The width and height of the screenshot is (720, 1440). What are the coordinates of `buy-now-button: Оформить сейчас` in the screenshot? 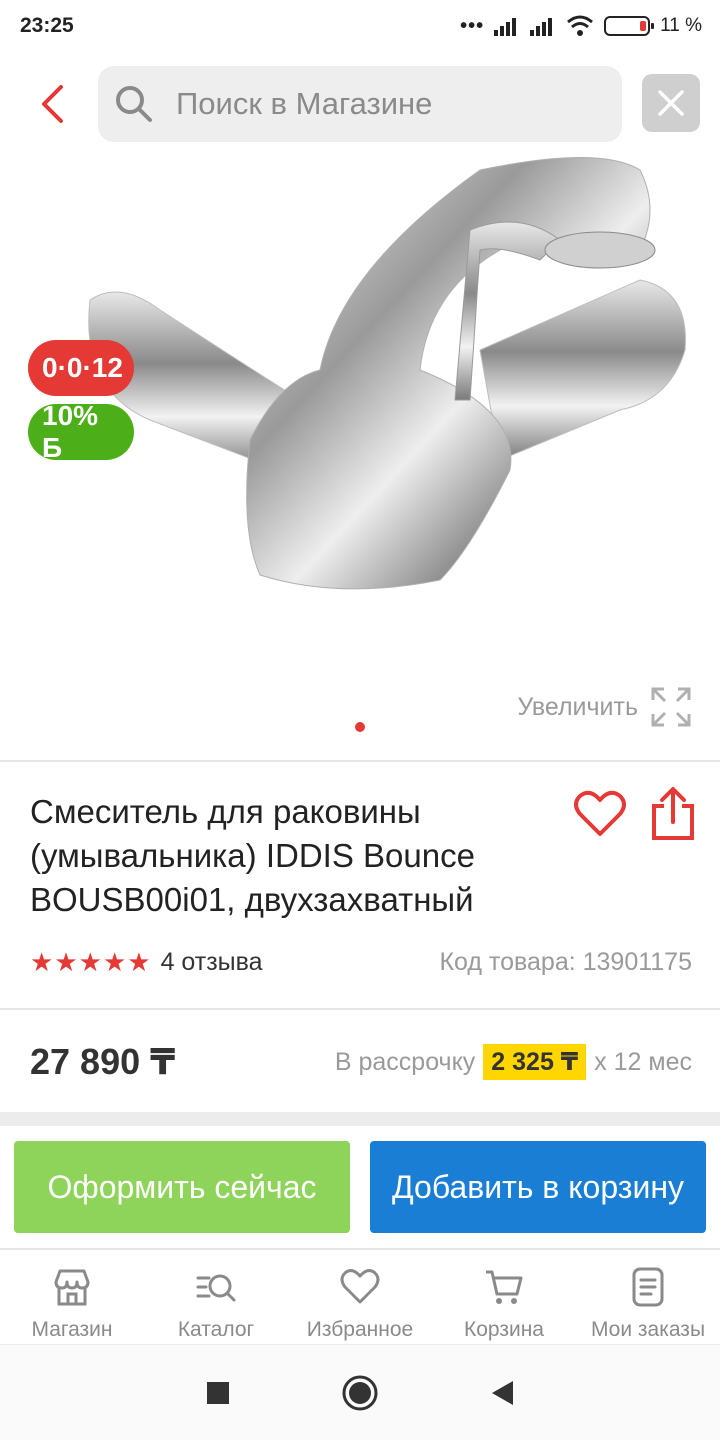 It's located at (182, 1187).